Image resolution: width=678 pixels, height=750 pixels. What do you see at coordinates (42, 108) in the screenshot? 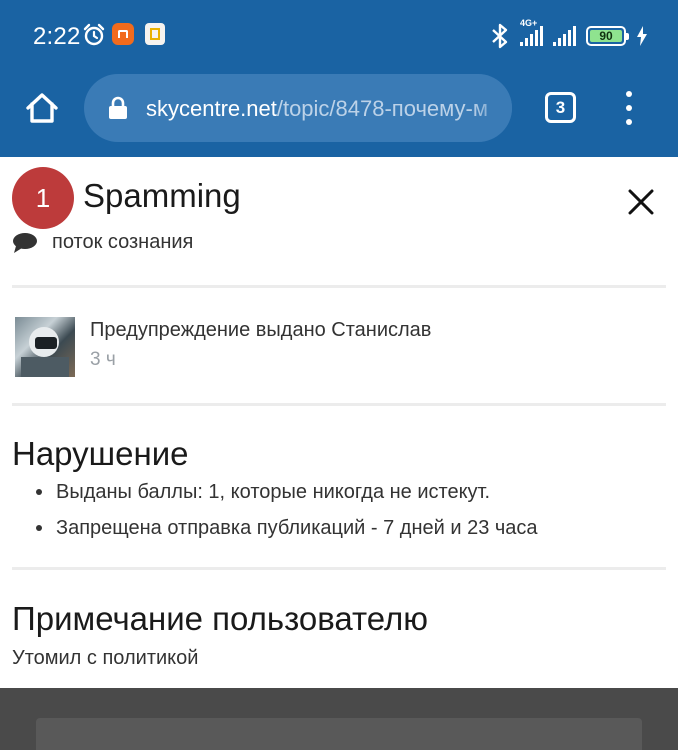
I see `home-icon` at bounding box center [42, 108].